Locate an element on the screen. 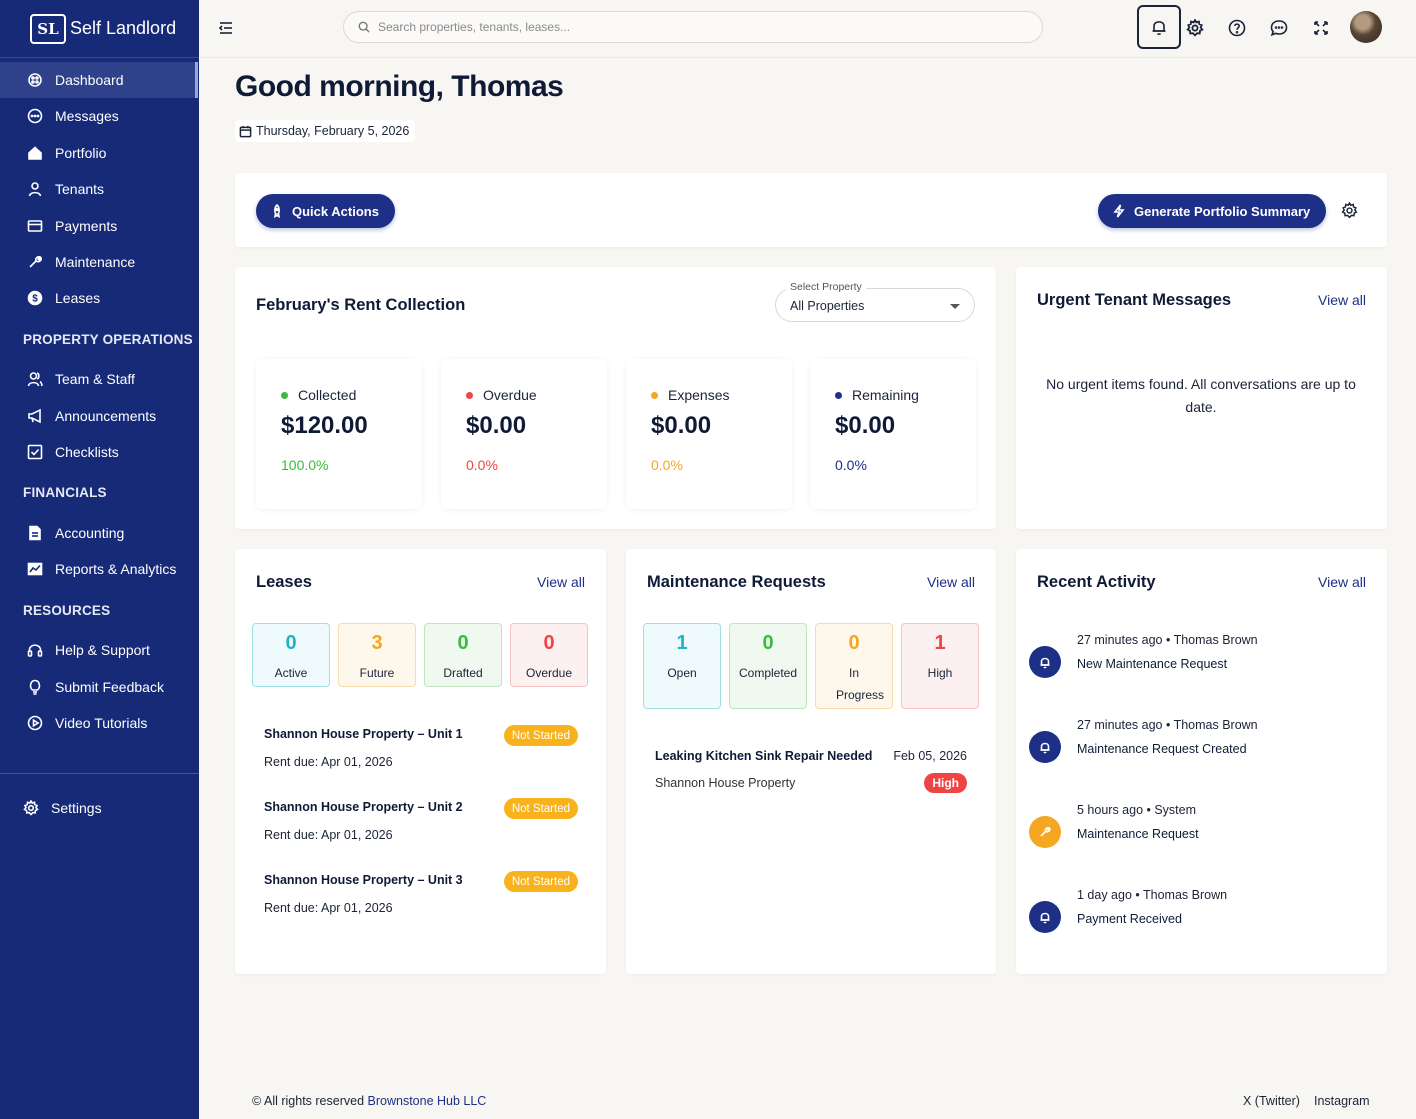 The image size is (1416, 1119). stat-expenses: Expenses $0.00 0.0% is located at coordinates (709, 434).